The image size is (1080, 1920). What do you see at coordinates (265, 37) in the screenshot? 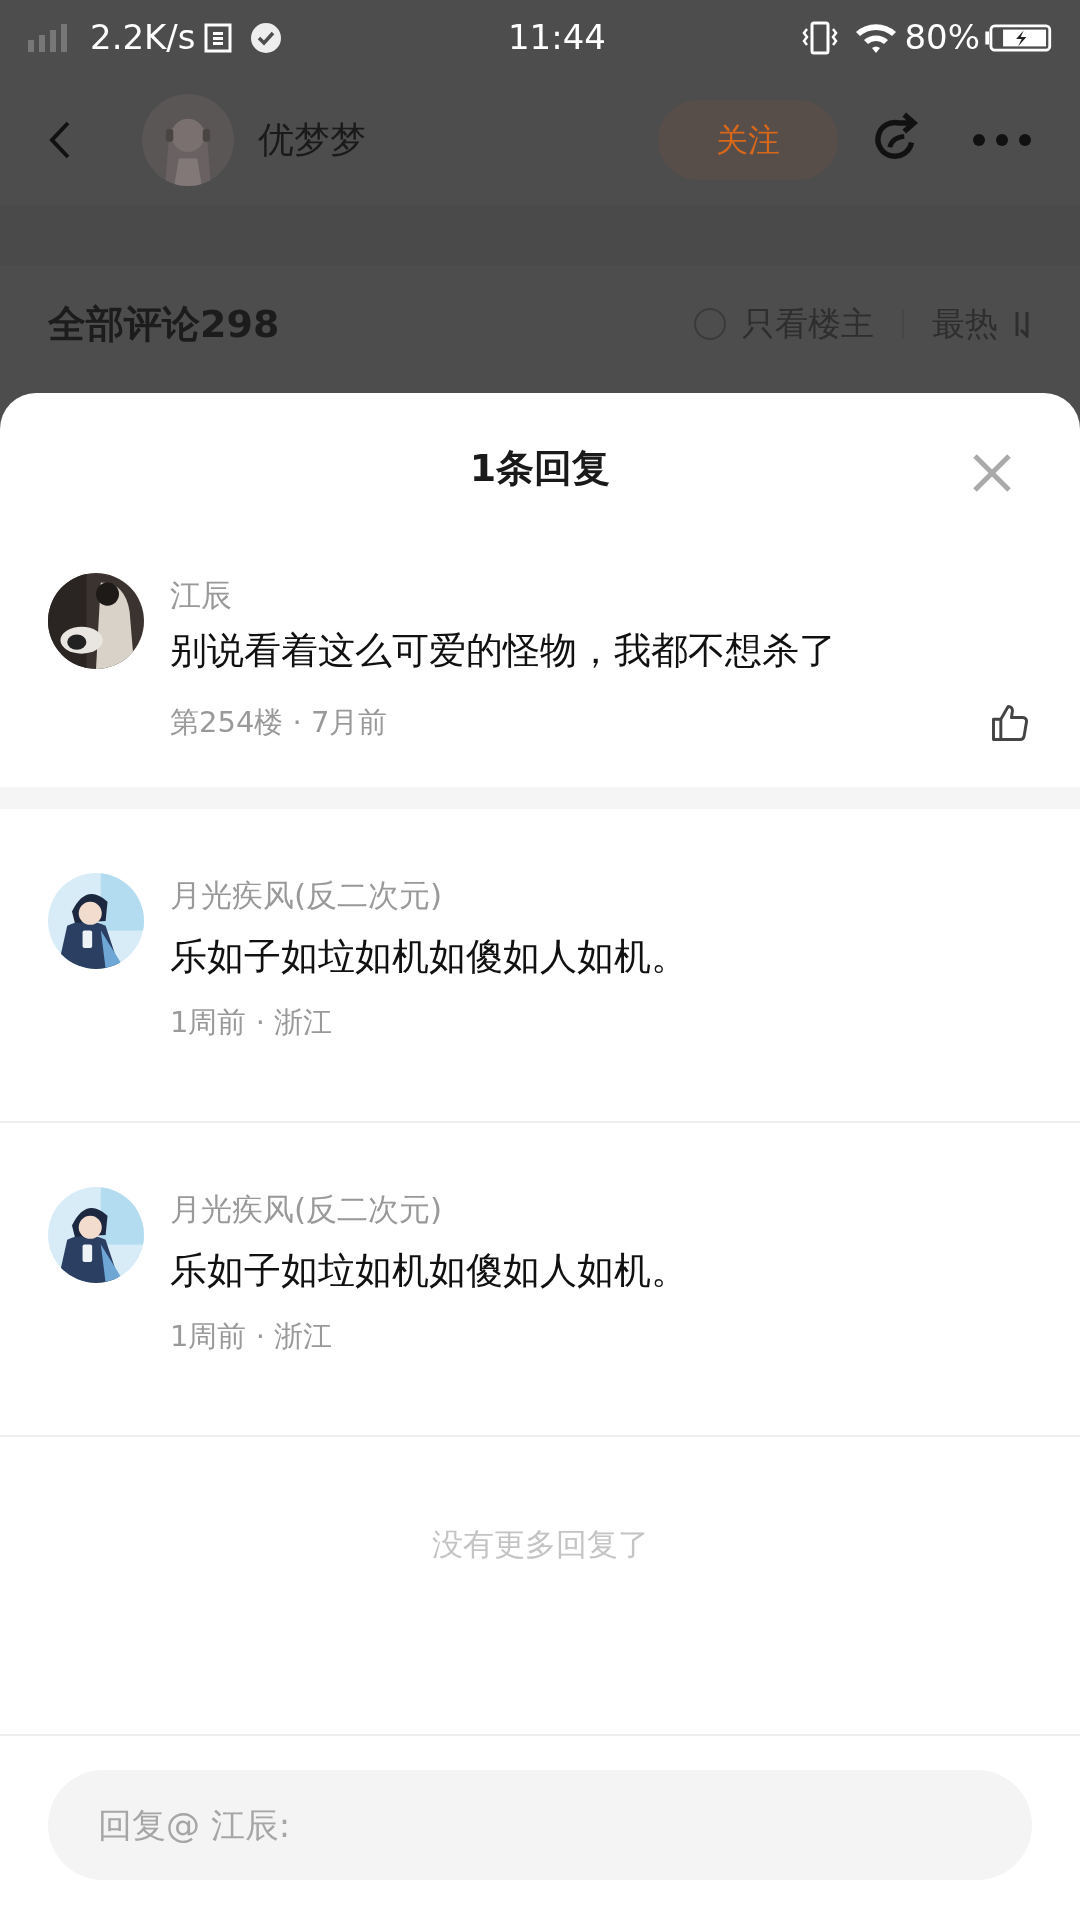
I see `check-circle-icon` at bounding box center [265, 37].